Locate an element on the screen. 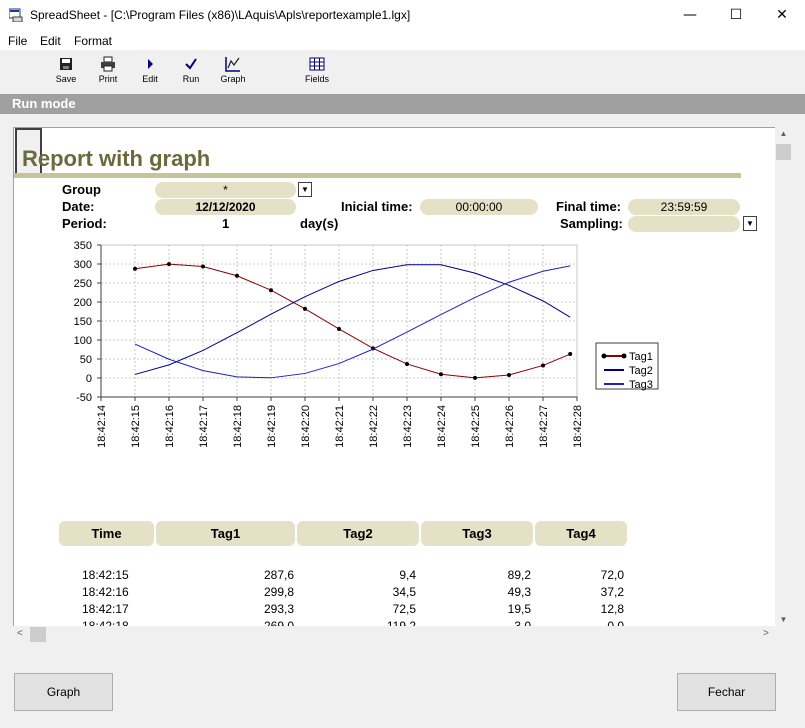 The height and width of the screenshot is (728, 805). cell-time: 18:42:17 is located at coordinates (105, 609).